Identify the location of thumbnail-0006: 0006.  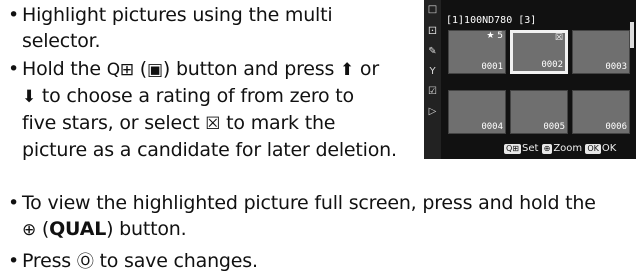
(601, 112).